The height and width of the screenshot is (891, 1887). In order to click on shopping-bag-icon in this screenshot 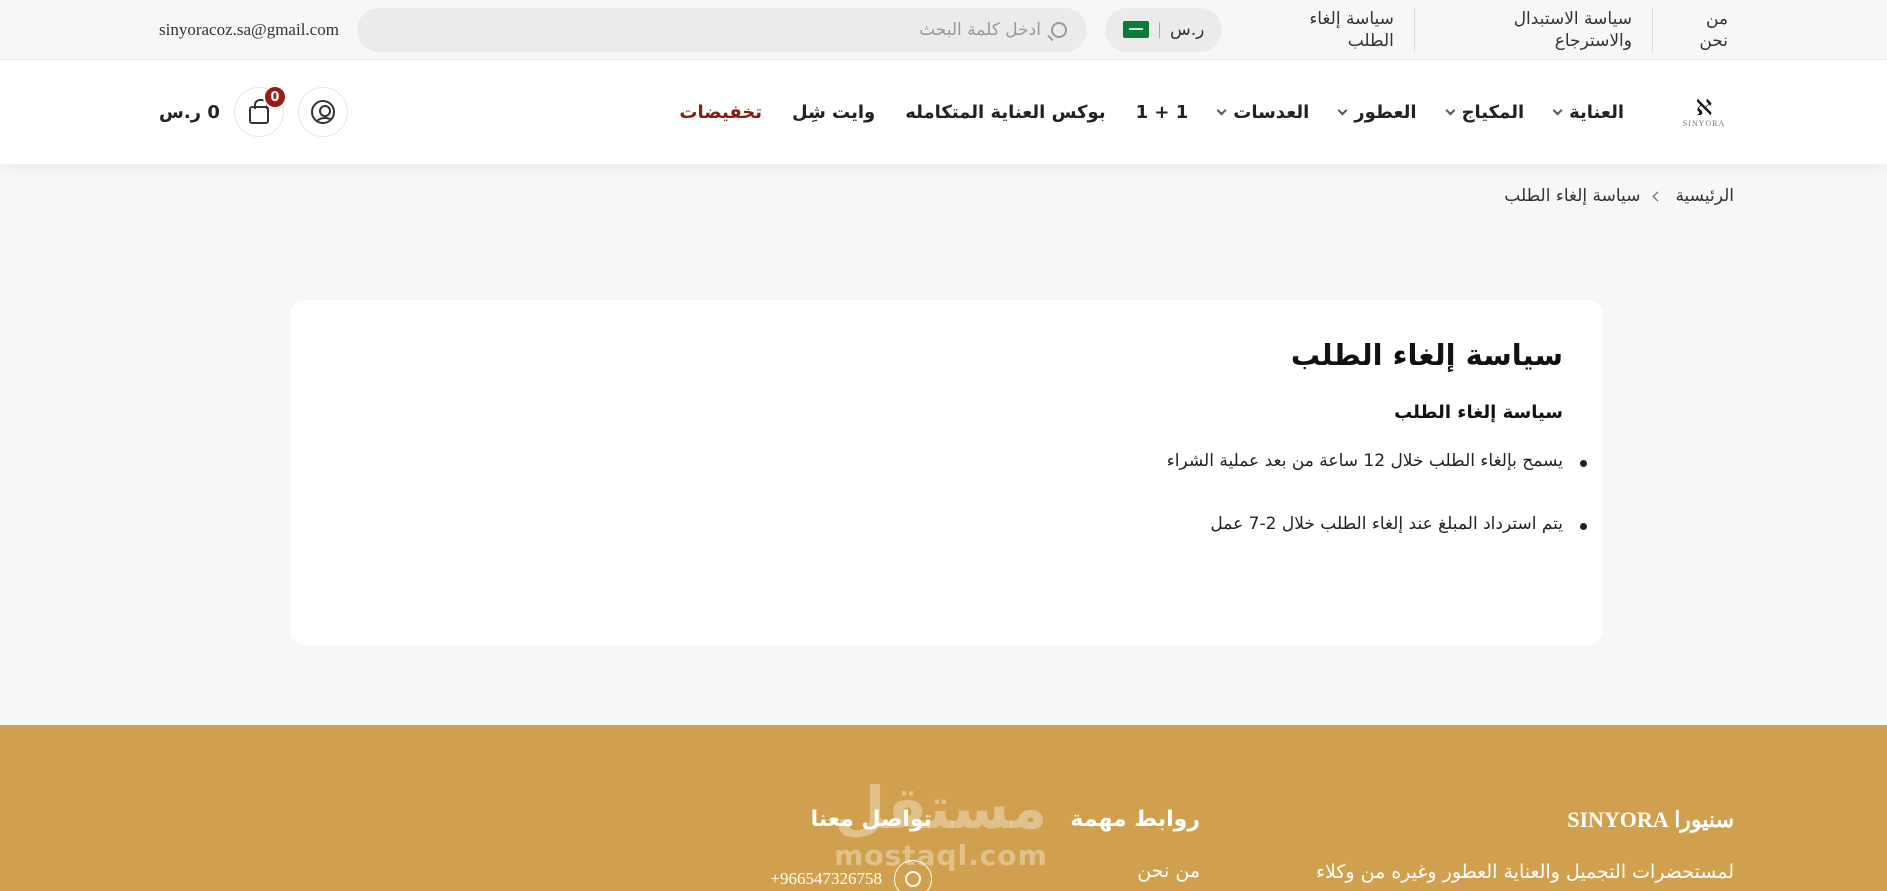, I will do `click(258, 111)`.